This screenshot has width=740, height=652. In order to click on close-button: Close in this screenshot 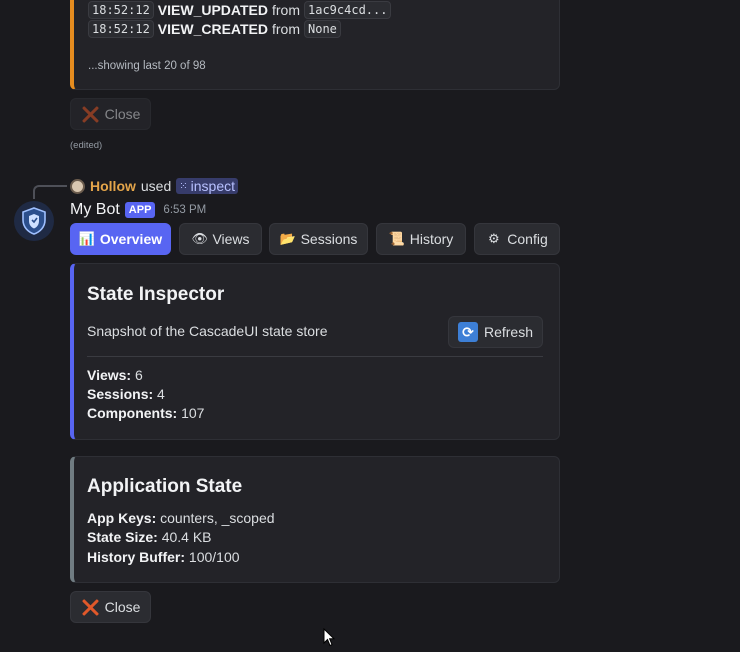, I will do `click(110, 607)`.